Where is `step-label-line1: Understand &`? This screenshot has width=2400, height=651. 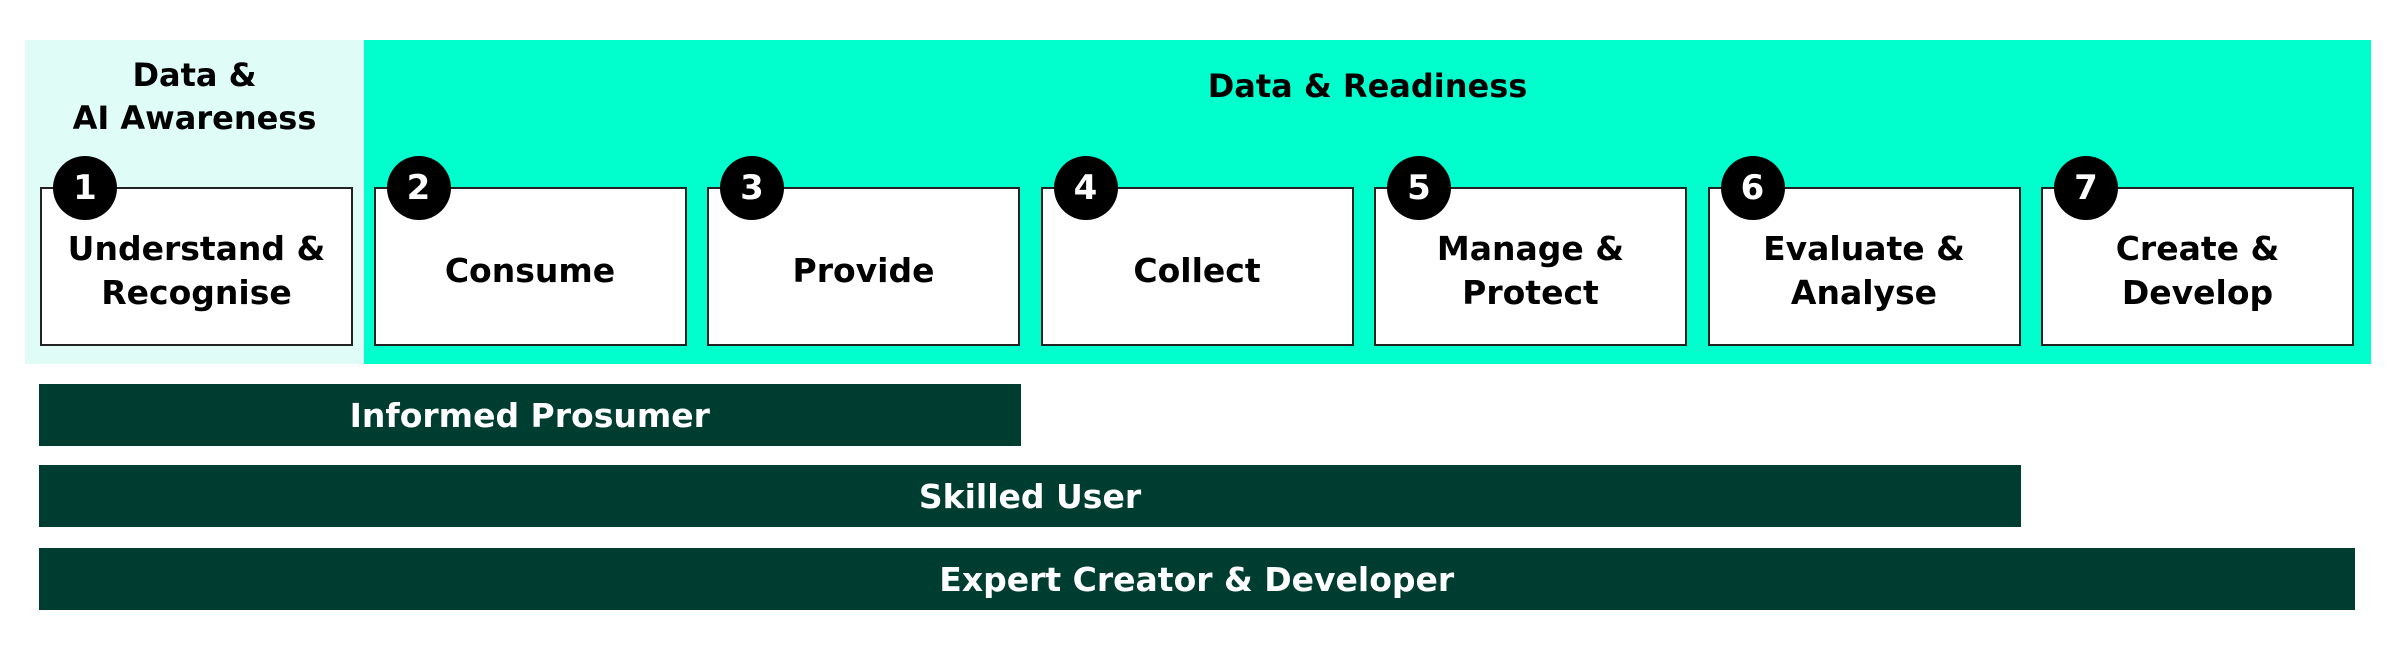 step-label-line1: Understand & is located at coordinates (196, 248).